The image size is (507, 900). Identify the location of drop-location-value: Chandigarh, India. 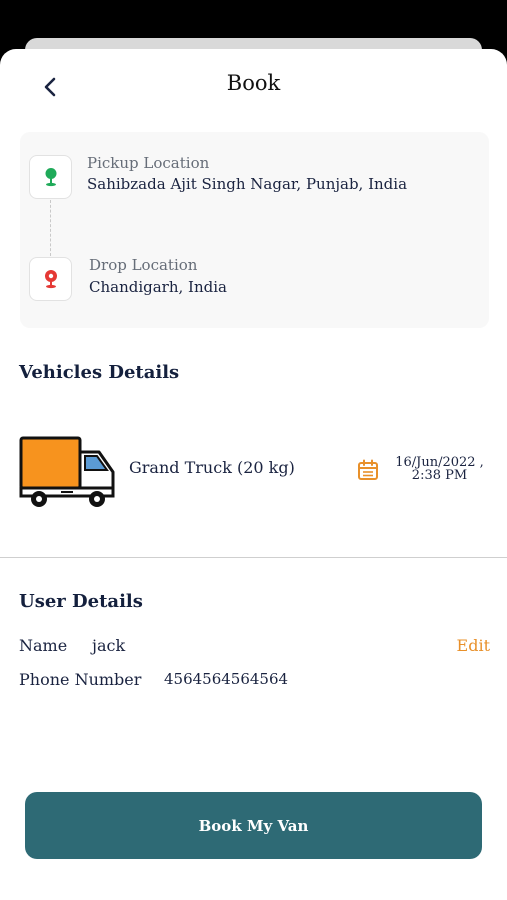
(158, 287).